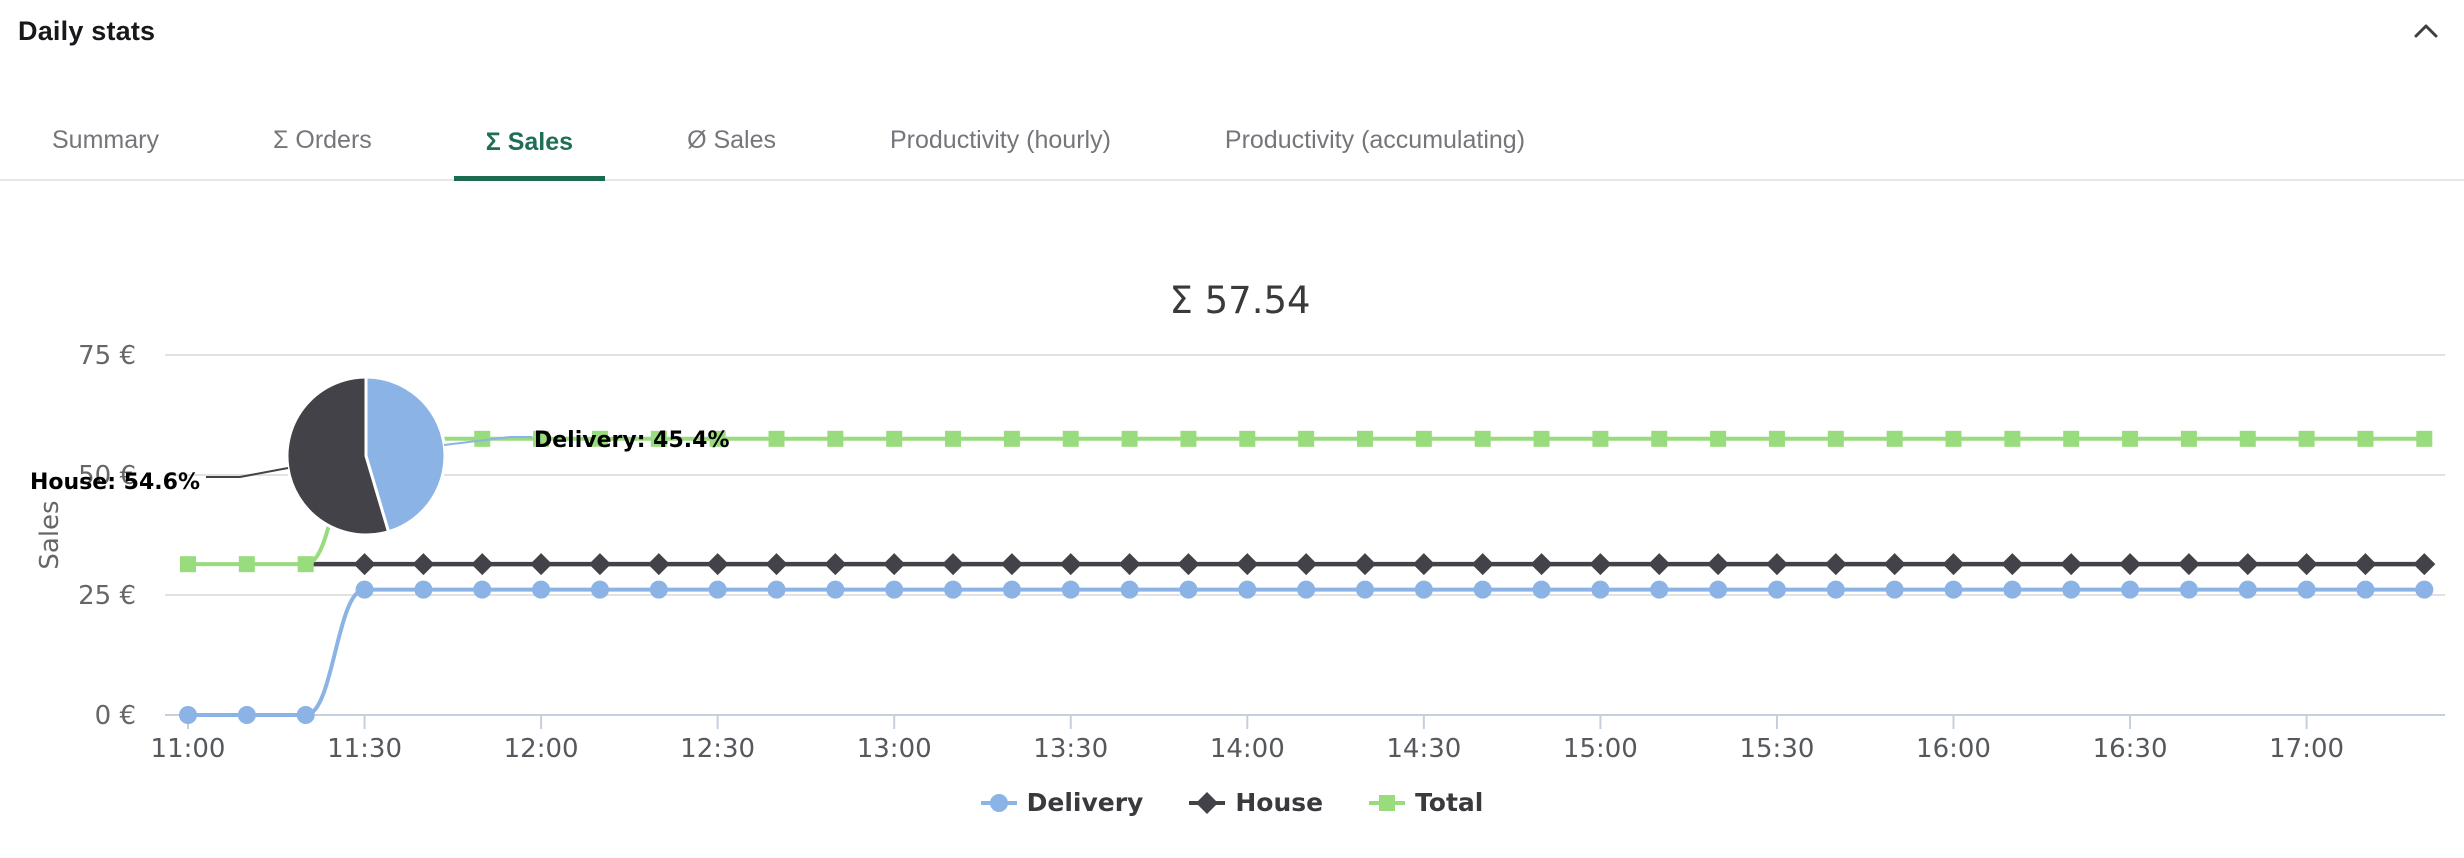 The width and height of the screenshot is (2464, 858). What do you see at coordinates (2426, 31) in the screenshot?
I see `collapse-panel-button` at bounding box center [2426, 31].